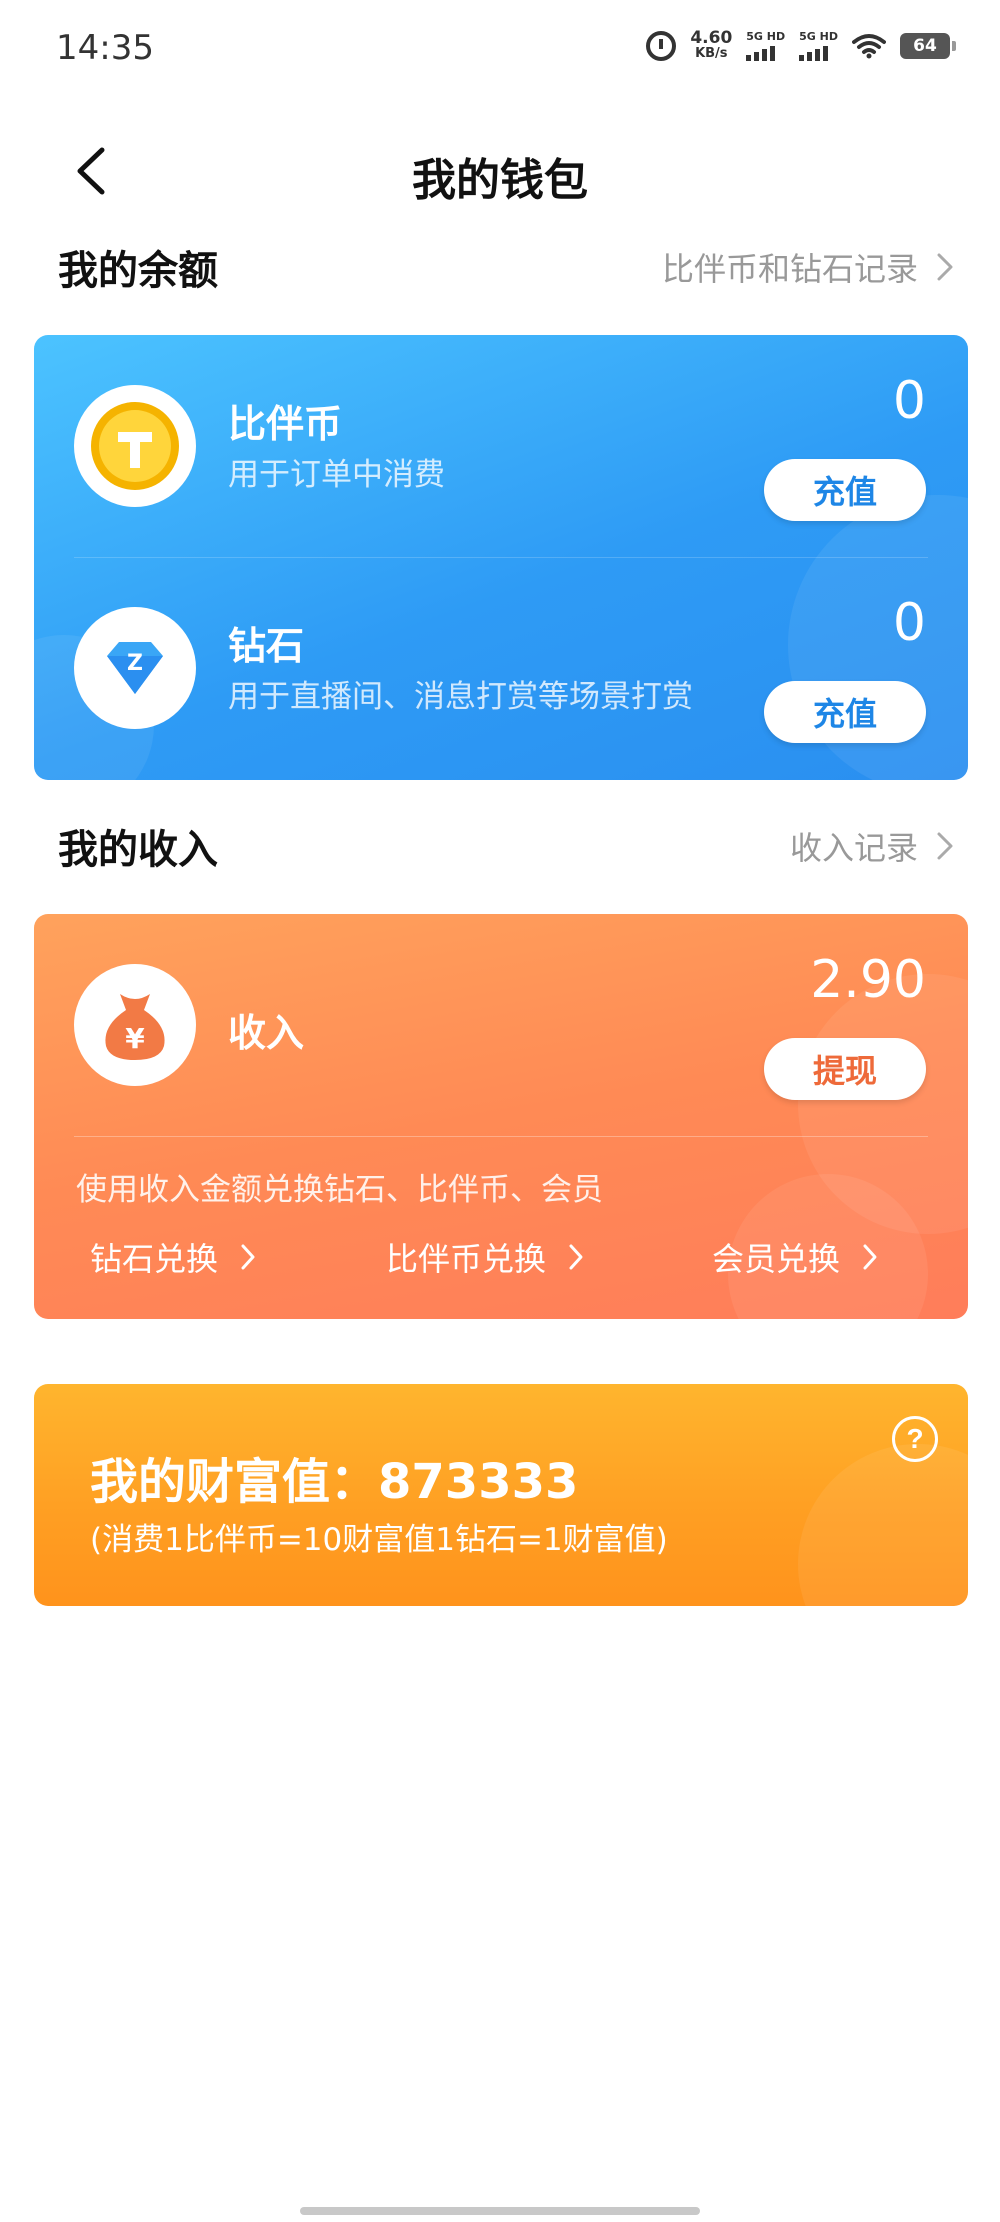 This screenshot has height=2222, width=1000. I want to click on wealth-subtitle: (消费1比伴币=10财富值1钻石=1财富值), so click(379, 1540).